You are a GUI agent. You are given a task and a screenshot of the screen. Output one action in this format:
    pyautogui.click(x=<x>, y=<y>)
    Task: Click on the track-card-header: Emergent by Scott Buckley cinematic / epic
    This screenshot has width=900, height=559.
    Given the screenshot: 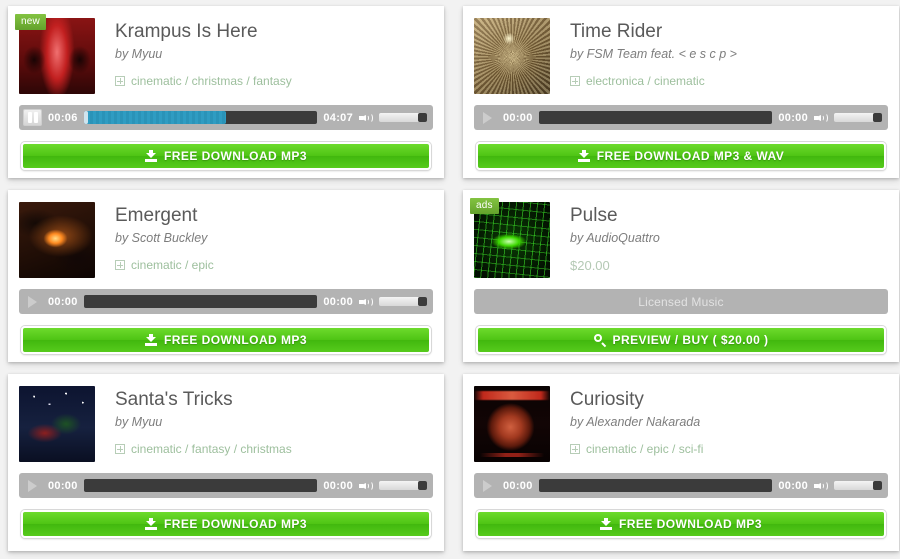 What is the action you would take?
    pyautogui.click(x=226, y=240)
    